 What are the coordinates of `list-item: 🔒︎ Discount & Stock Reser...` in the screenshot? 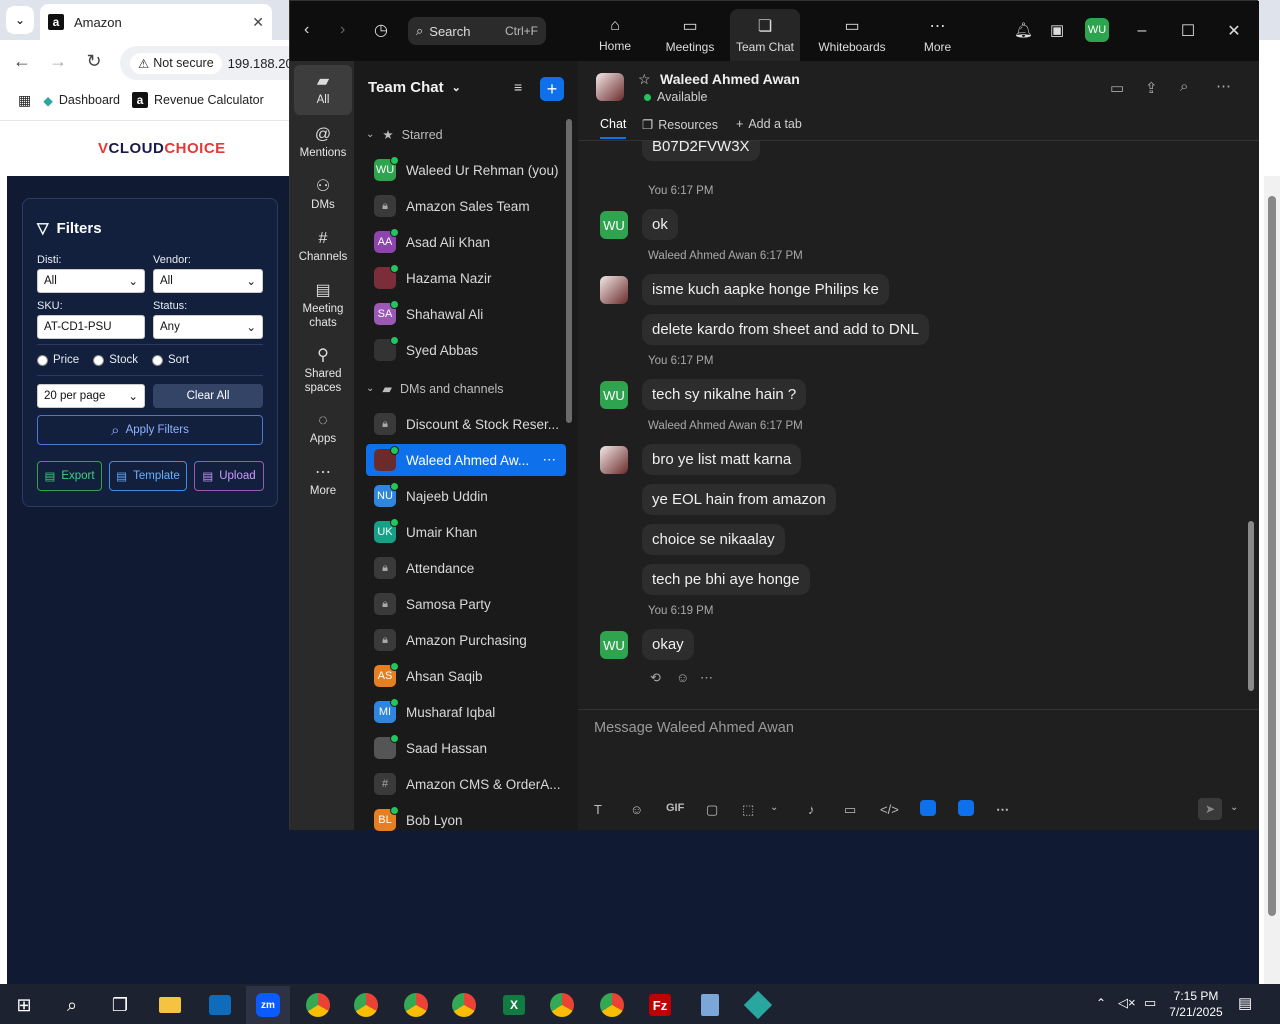 It's located at (466, 424).